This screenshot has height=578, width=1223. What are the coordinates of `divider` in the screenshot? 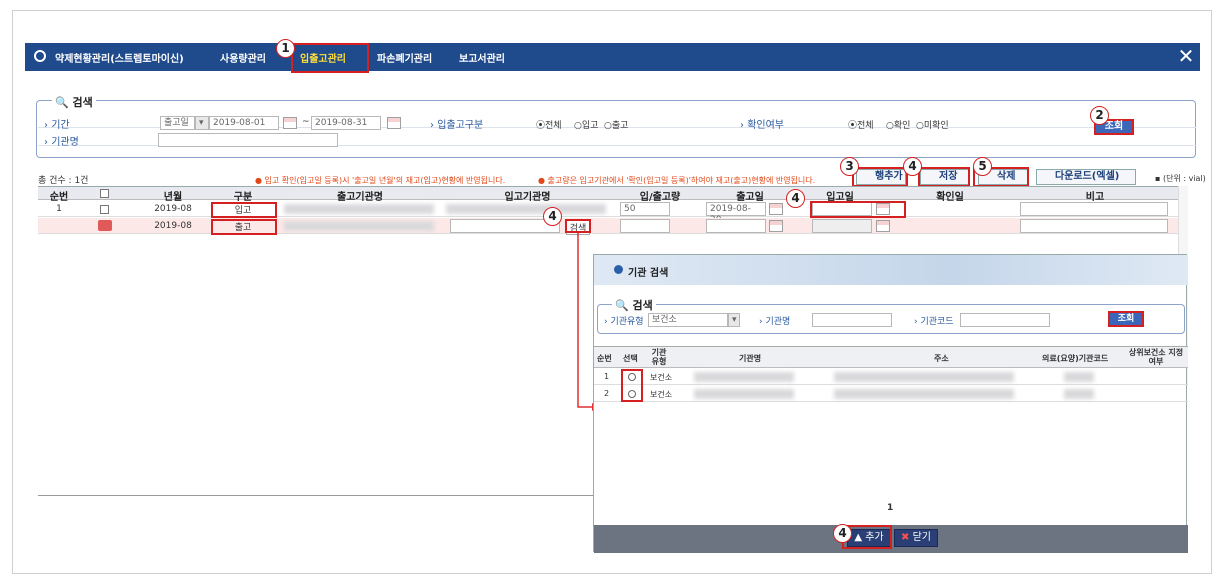 It's located at (315, 495).